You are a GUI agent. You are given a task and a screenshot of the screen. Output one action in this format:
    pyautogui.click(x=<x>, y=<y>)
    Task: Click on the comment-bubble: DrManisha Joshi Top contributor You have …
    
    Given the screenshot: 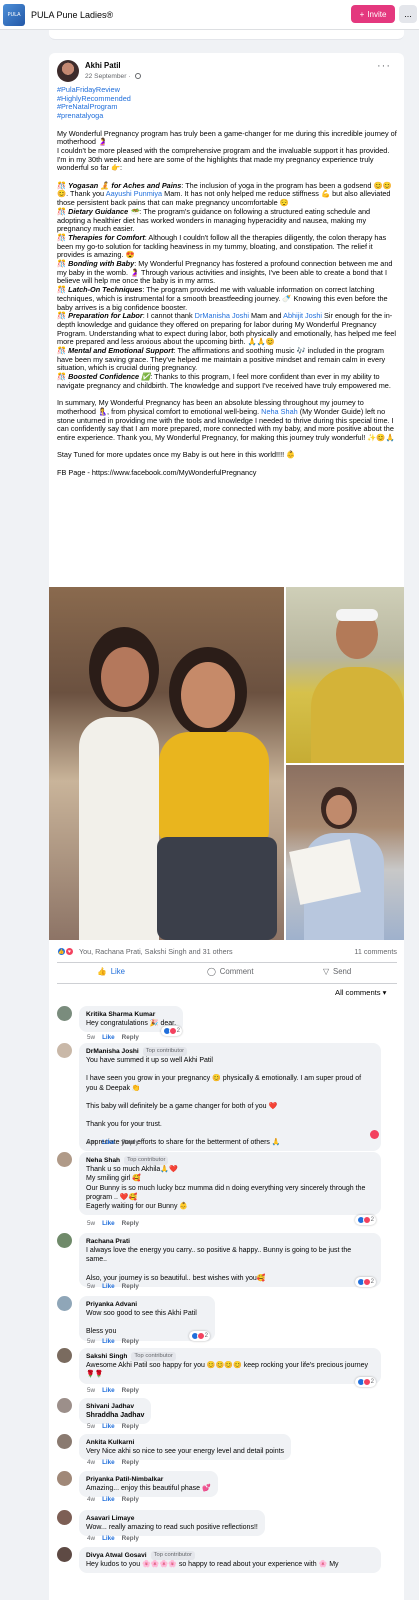 What is the action you would take?
    pyautogui.click(x=230, y=1097)
    